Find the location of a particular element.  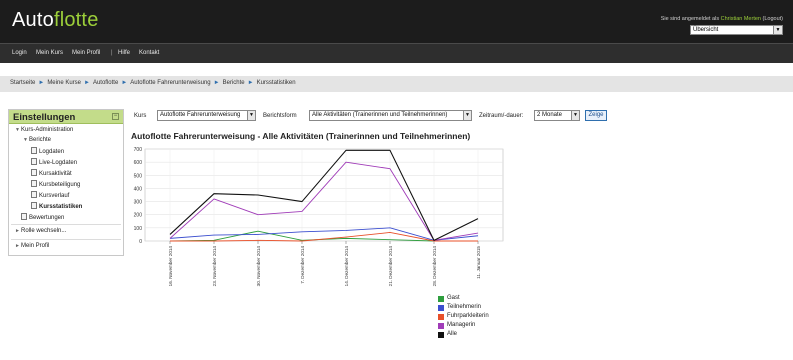

y-tick-label: 300 is located at coordinates (138, 203).